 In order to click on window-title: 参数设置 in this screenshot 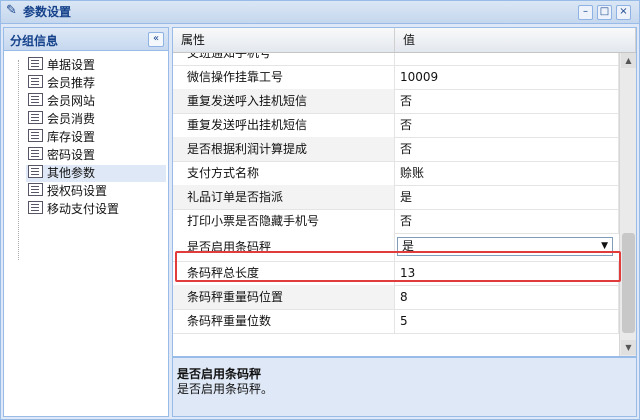, I will do `click(47, 12)`.